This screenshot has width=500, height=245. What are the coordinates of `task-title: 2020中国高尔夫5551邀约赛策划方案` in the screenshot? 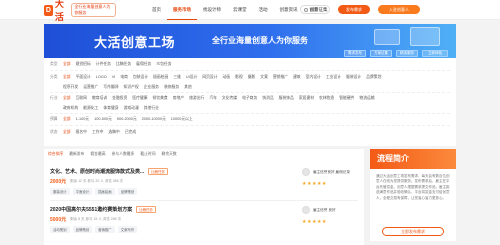 It's located at (91, 209).